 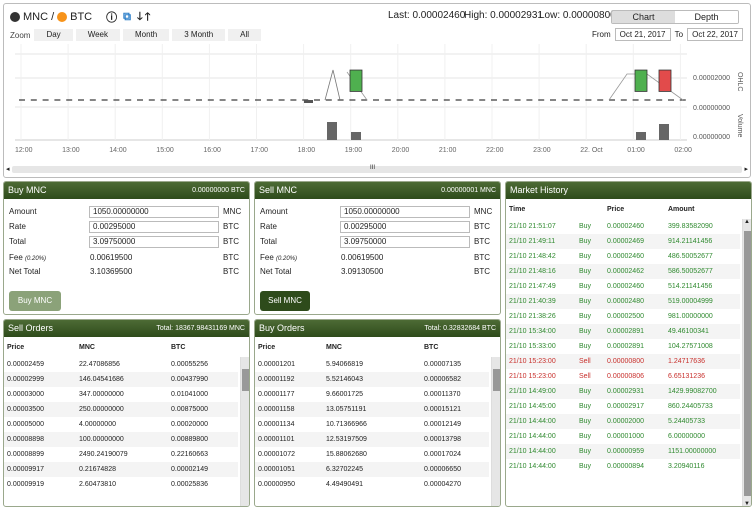 What do you see at coordinates (623, 451) in the screenshot?
I see `table-row: 21/10 14:44:00 Buy 0.00000959 1151.00000000` at bounding box center [623, 451].